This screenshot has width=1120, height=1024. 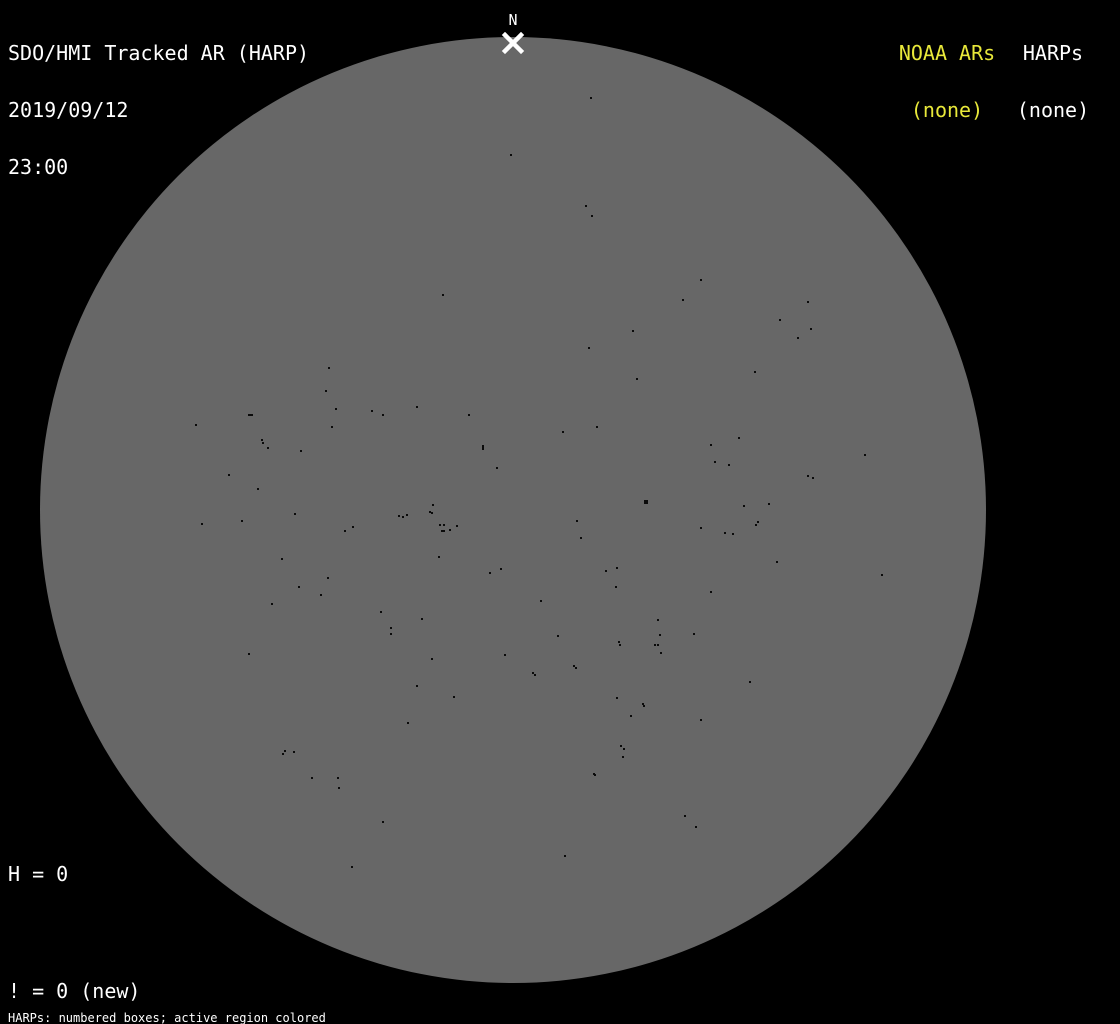 What do you see at coordinates (947, 53) in the screenshot?
I see `noaa-ars-legend-label: NOAA ARs` at bounding box center [947, 53].